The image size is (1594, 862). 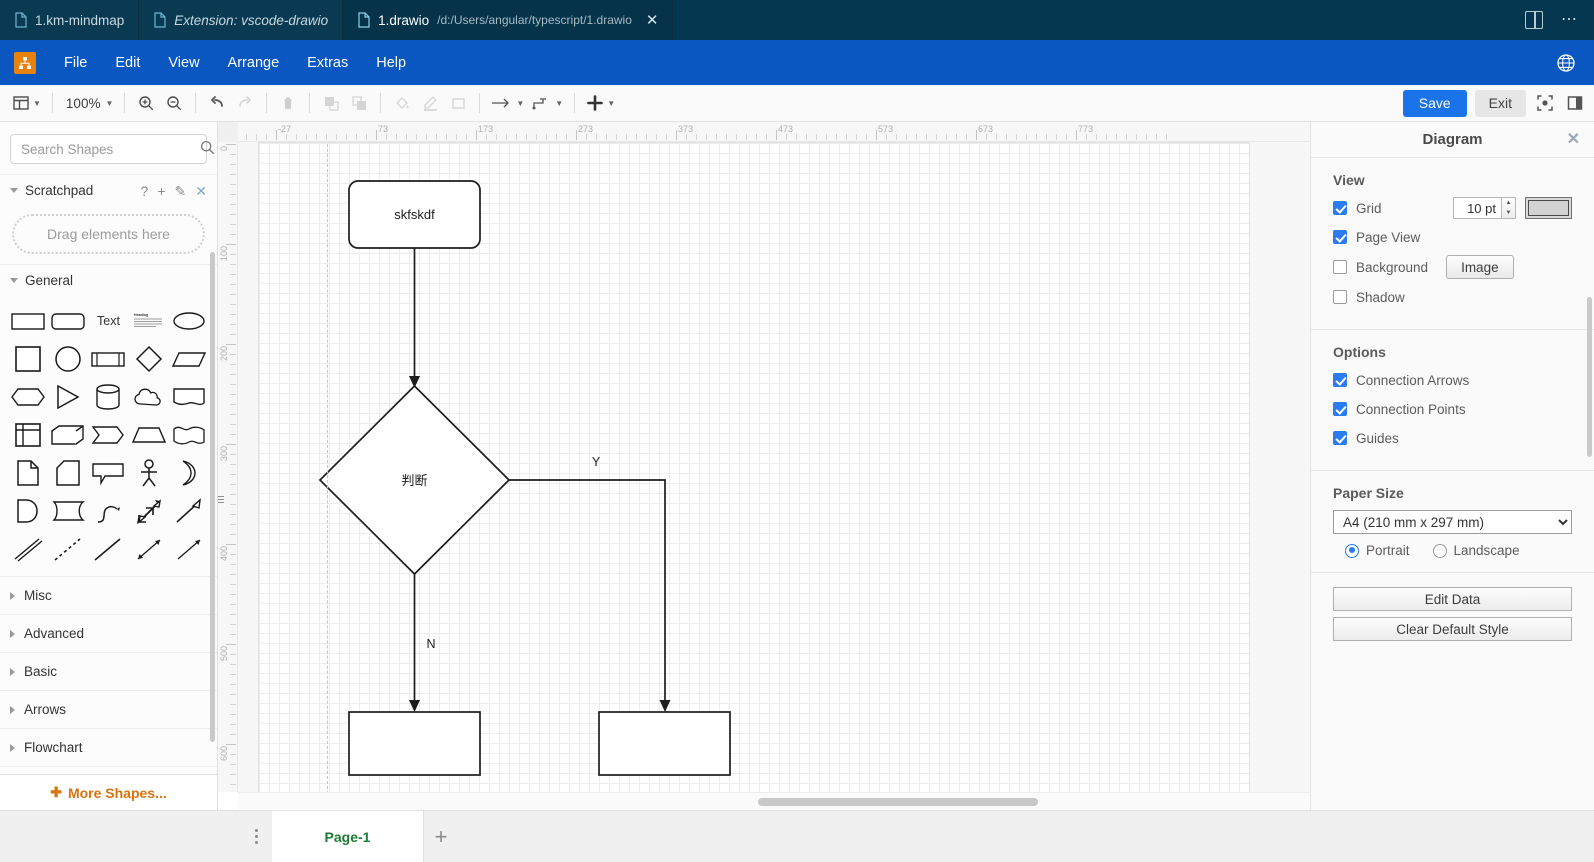 What do you see at coordinates (68, 511) in the screenshot?
I see `shape-display` at bounding box center [68, 511].